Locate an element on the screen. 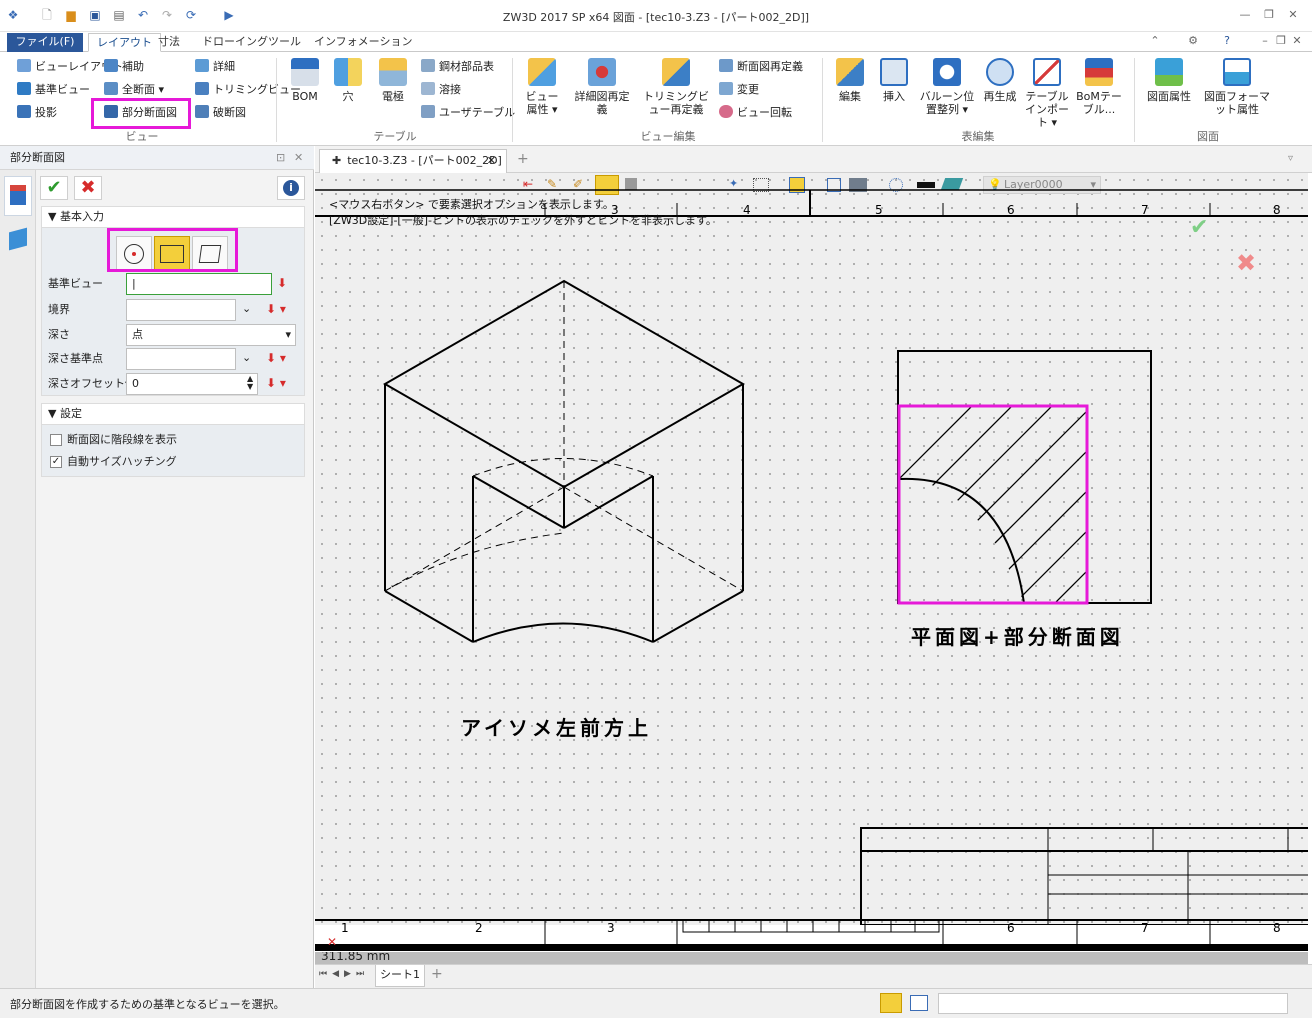 Image resolution: width=1312 pixels, height=1018 pixels. full-section-icon is located at coordinates (111, 88).